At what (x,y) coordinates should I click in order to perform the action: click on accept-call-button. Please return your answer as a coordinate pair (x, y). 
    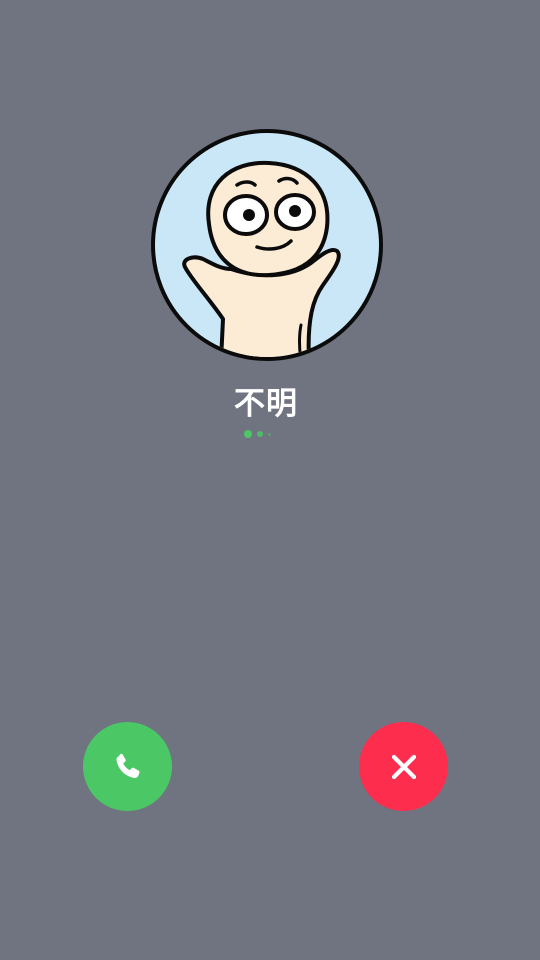
    Looking at the image, I should click on (127, 766).